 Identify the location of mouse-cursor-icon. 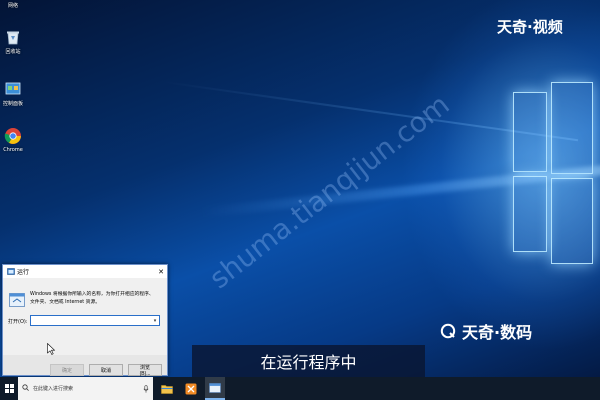
(51, 347).